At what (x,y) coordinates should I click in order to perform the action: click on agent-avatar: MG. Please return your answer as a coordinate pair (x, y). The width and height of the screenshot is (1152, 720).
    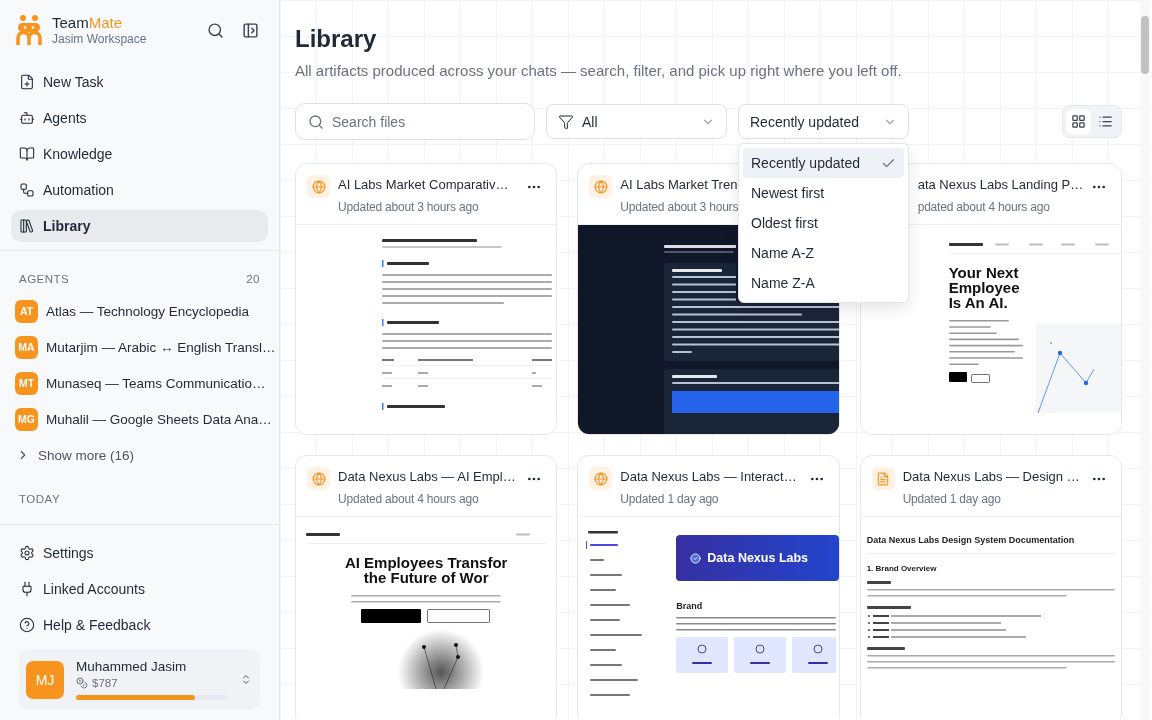
    Looking at the image, I should click on (26, 419).